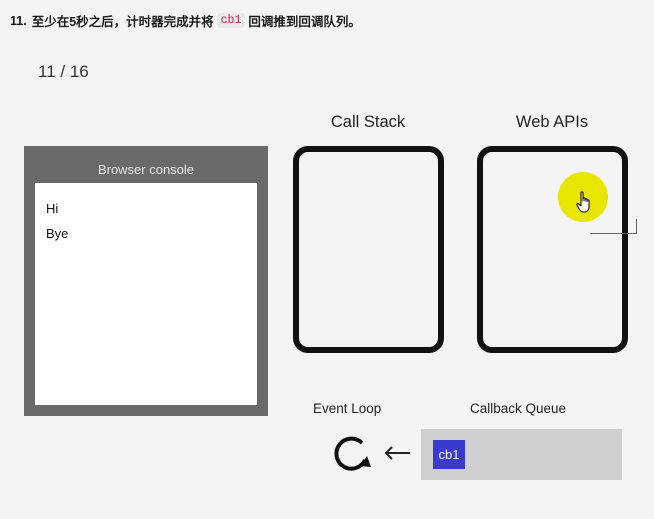 This screenshot has width=654, height=519. What do you see at coordinates (613, 226) in the screenshot?
I see `divider-line` at bounding box center [613, 226].